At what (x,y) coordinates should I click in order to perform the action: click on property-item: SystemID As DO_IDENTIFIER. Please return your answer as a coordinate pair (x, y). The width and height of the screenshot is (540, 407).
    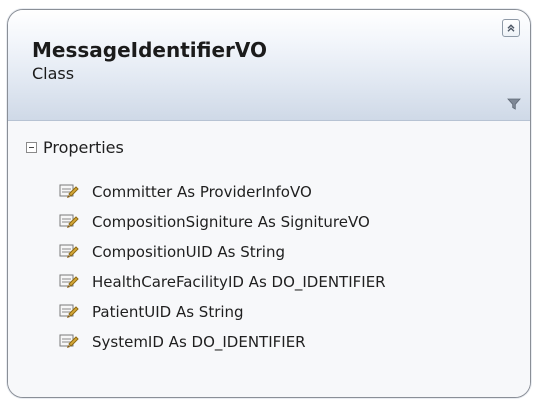
    Looking at the image, I should click on (288, 342).